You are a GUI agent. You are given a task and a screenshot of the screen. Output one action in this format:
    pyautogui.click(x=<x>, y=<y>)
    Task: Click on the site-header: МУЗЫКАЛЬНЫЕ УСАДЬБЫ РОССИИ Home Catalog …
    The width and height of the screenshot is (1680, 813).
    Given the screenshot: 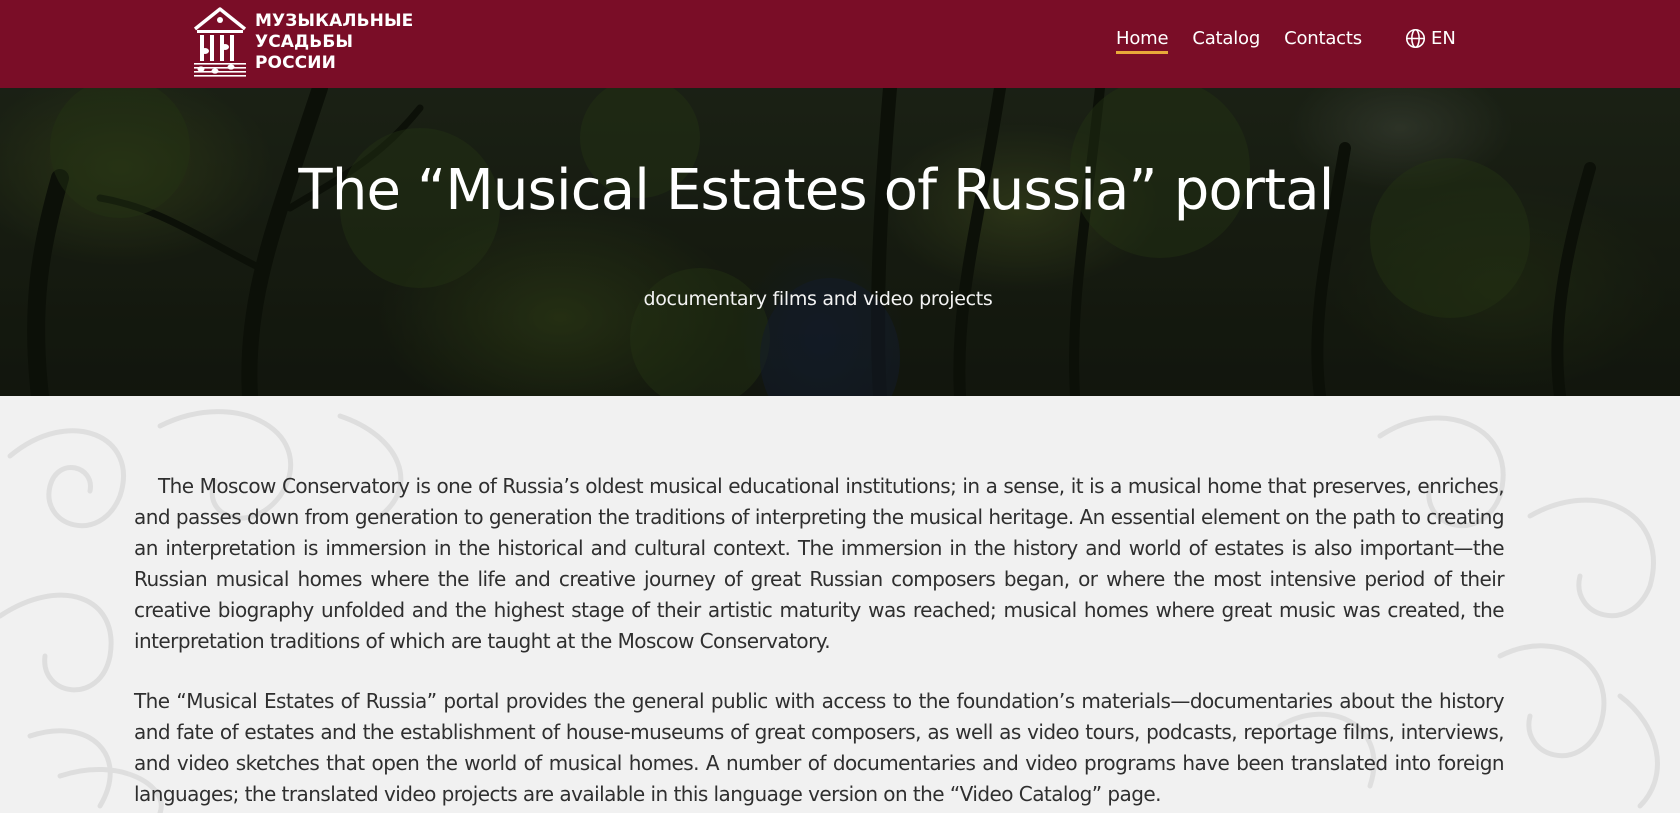 What is the action you would take?
    pyautogui.click(x=840, y=44)
    